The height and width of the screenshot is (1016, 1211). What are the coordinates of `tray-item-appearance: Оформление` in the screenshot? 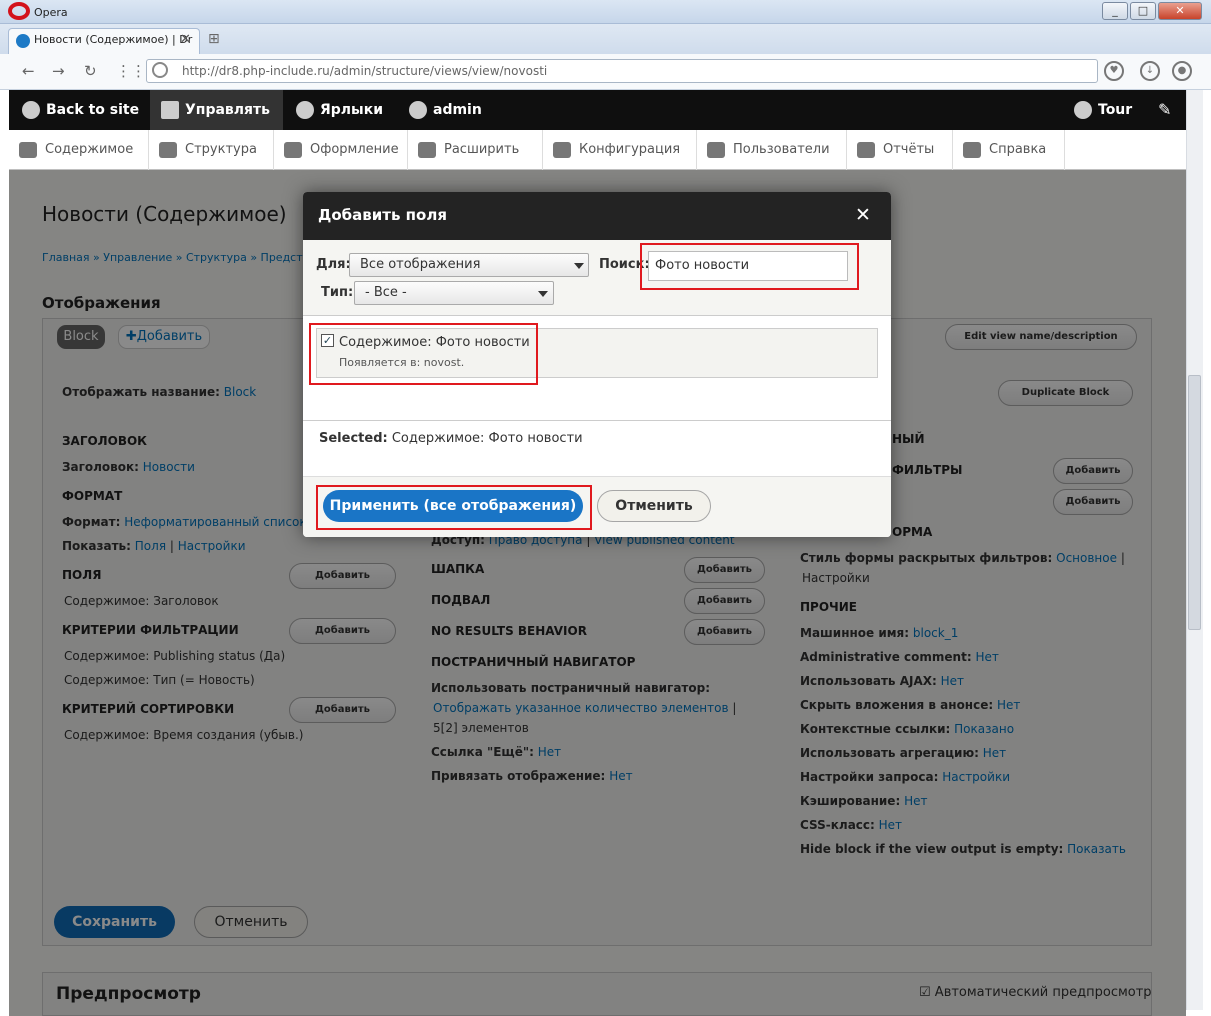 It's located at (341, 150).